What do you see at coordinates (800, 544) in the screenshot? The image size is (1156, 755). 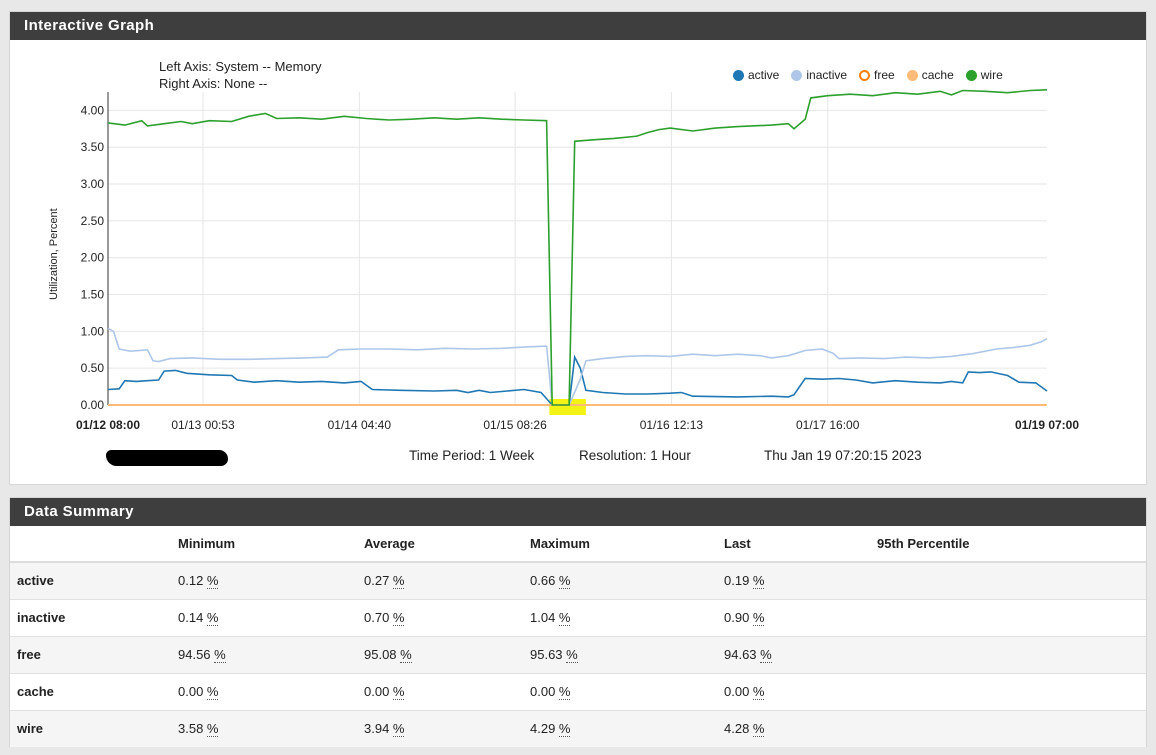 I see `header-last: Last` at bounding box center [800, 544].